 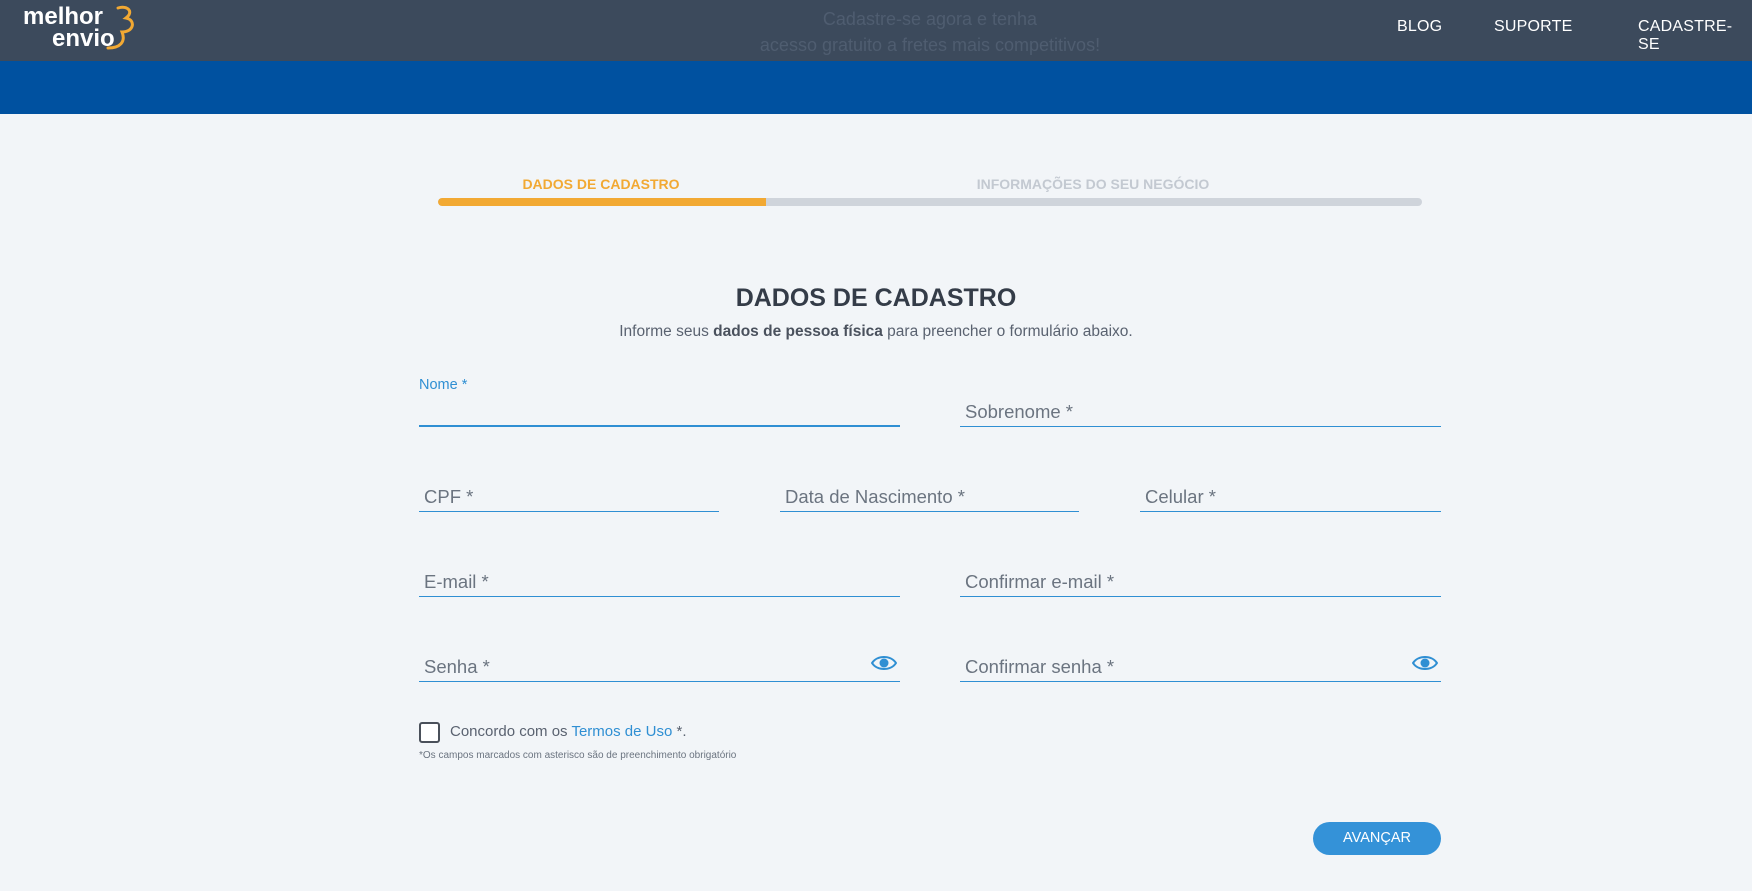 What do you see at coordinates (659, 681) in the screenshot?
I see `senha-underline` at bounding box center [659, 681].